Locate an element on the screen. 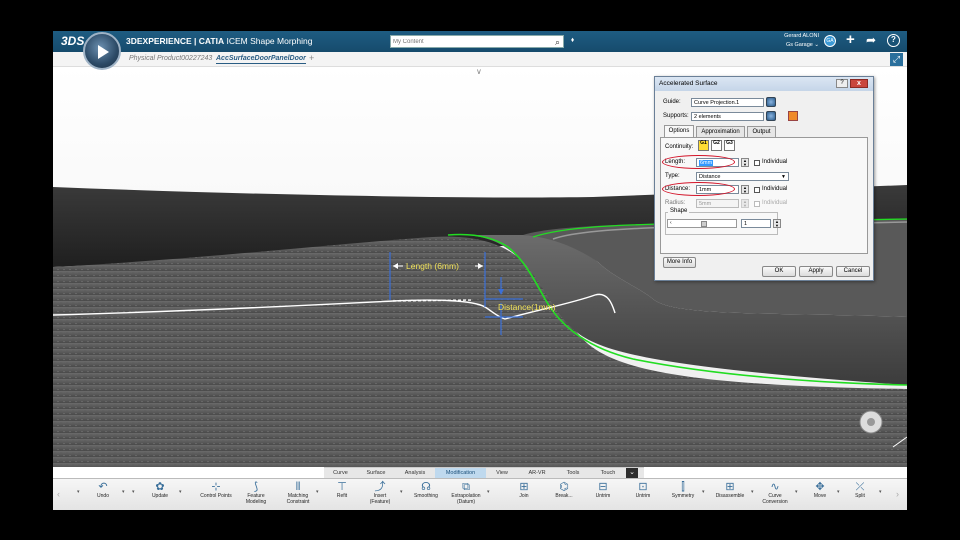 This screenshot has width=960, height=540. dialog-title: Accelerated Surface is located at coordinates (688, 83).